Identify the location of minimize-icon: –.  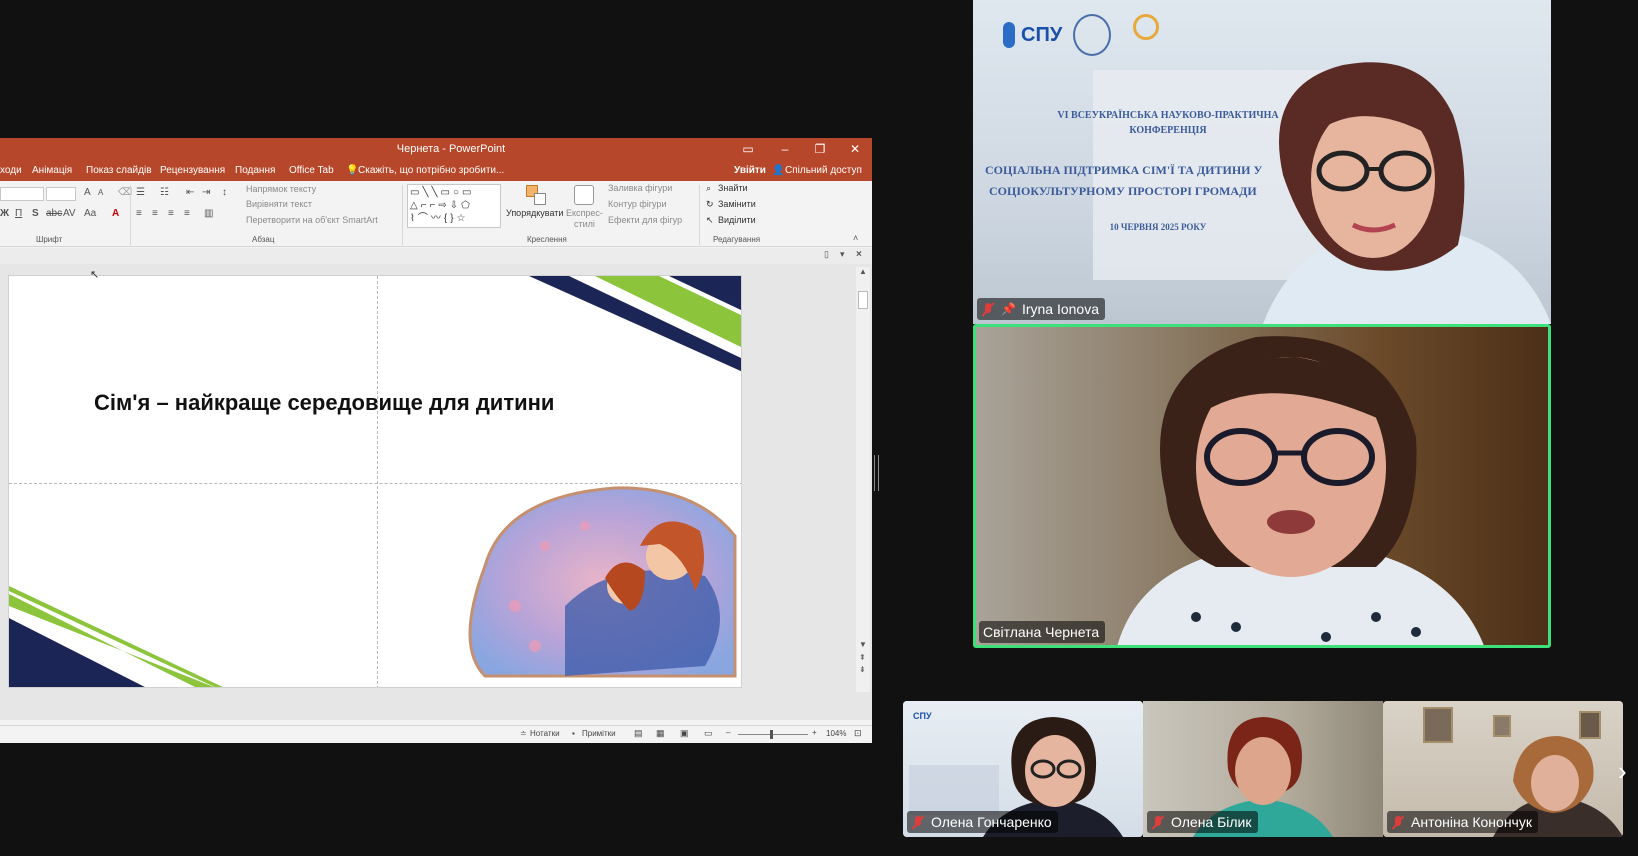
(785, 149).